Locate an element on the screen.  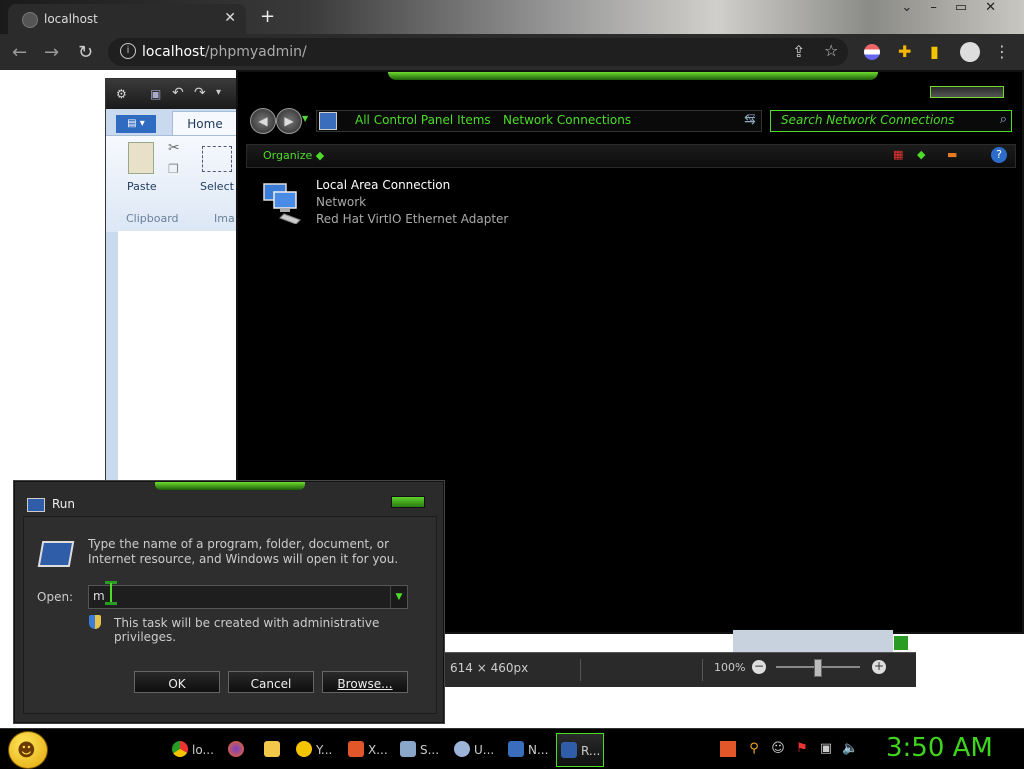
help-icon: ? is located at coordinates (999, 155).